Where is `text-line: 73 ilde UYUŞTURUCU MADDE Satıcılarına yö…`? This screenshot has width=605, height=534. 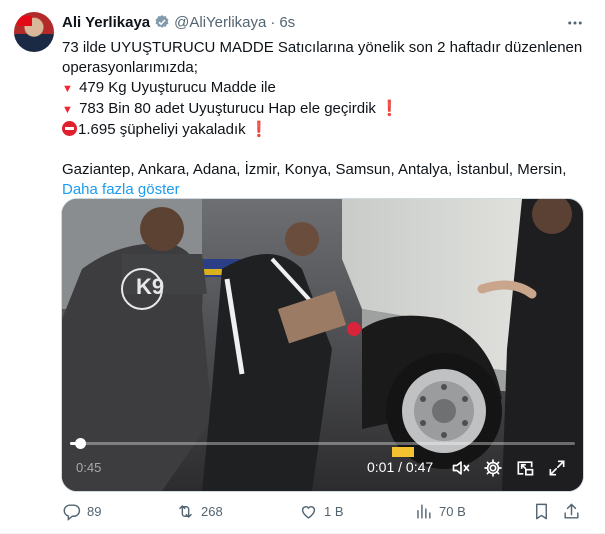 text-line: 73 ilde UYUŞTURUCU MADDE Satıcılarına yö… is located at coordinates (322, 47).